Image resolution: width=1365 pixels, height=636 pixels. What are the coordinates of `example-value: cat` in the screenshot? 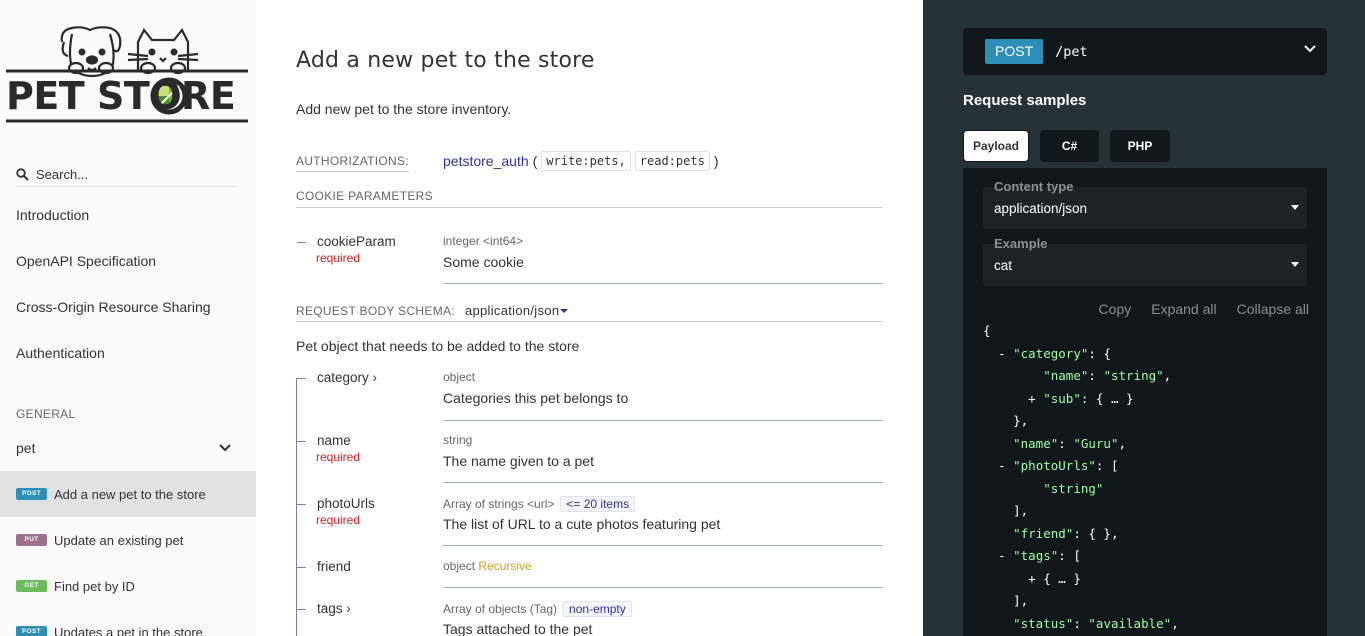 It's located at (1003, 265).